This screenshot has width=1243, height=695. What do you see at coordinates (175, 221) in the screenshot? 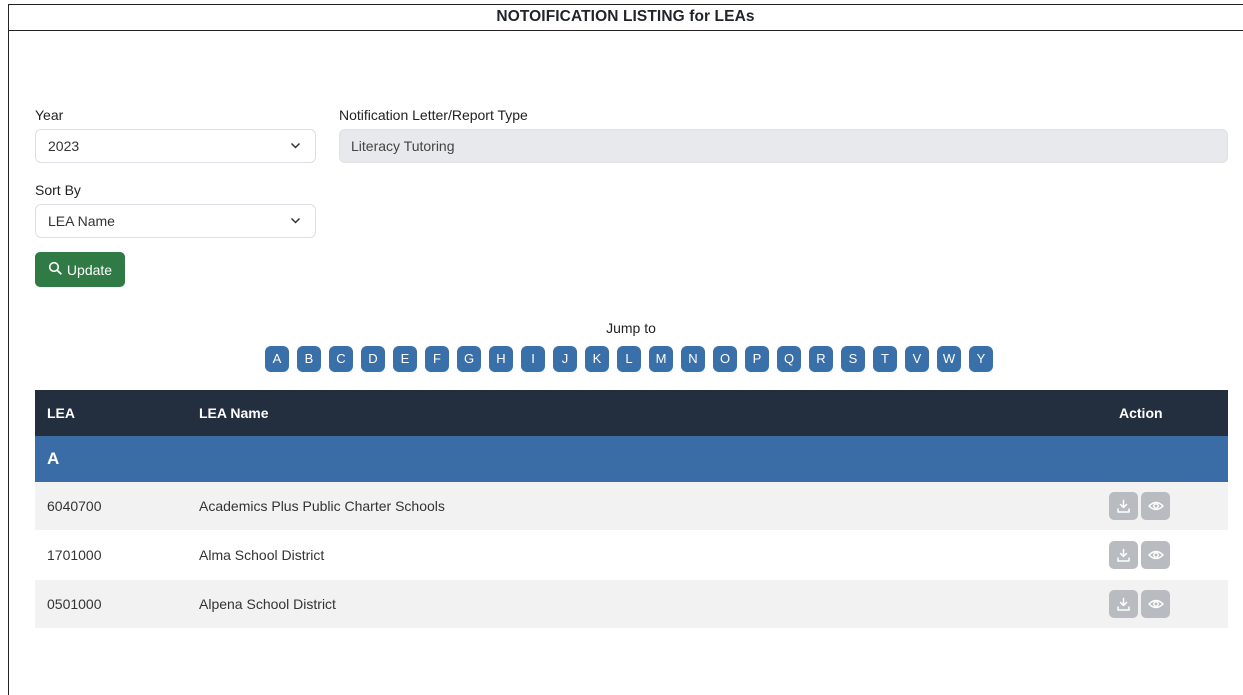
I see `sort-by-select: LEA Name` at bounding box center [175, 221].